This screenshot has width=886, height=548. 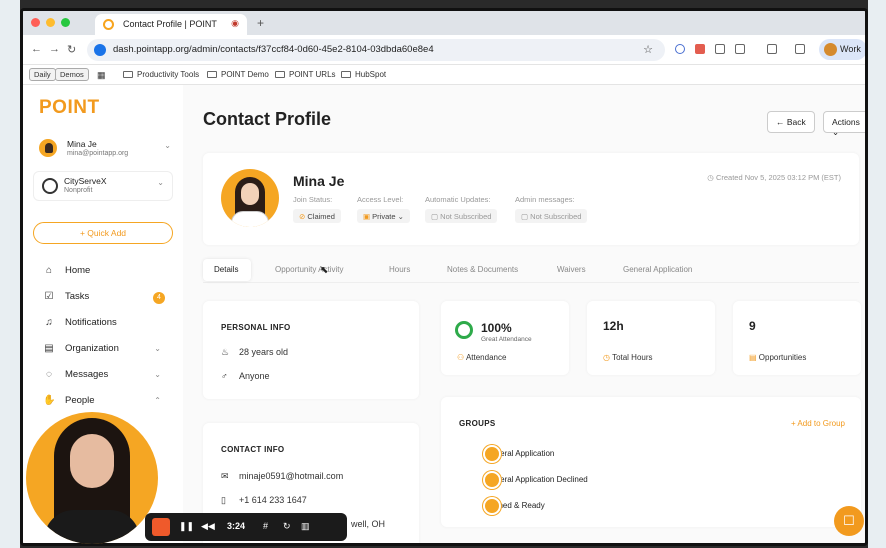 What do you see at coordinates (105, 150) in the screenshot?
I see `user-switcher: Mina Je mina@pointapp.org ⌄` at bounding box center [105, 150].